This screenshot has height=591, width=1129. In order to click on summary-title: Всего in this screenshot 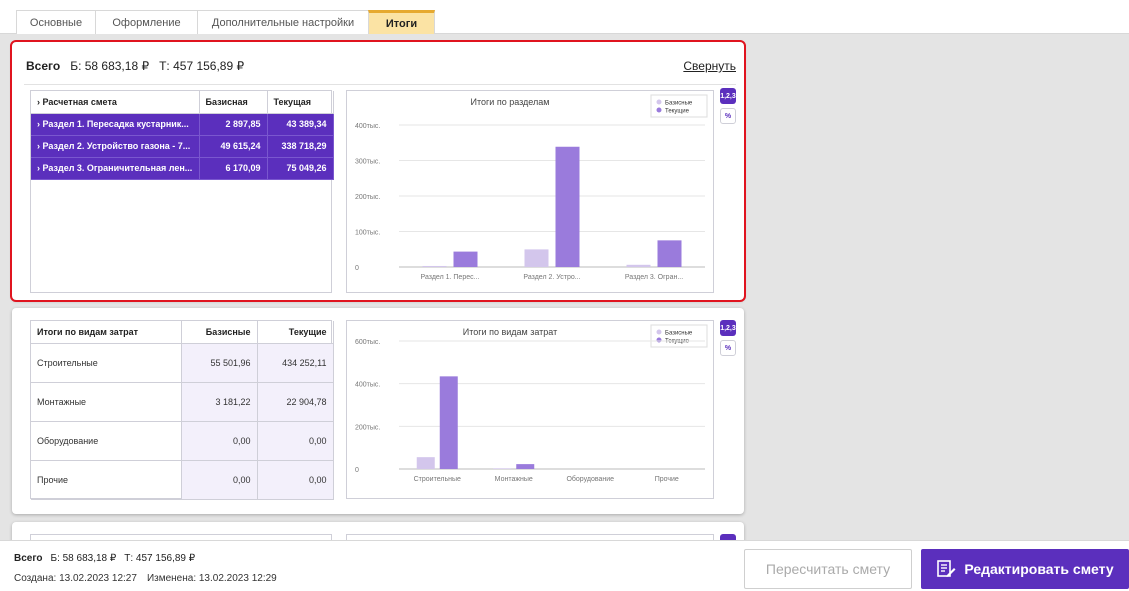, I will do `click(43, 66)`.